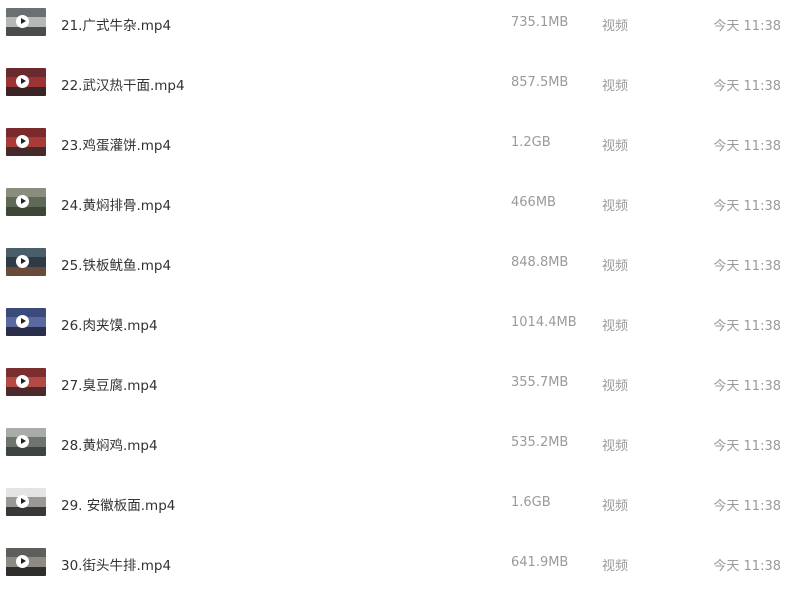 This screenshot has width=792, height=600. What do you see at coordinates (396, 510) in the screenshot?
I see `file-row: 29. 安徽板面.mp4 1.6GB 视频 今天 11:38` at bounding box center [396, 510].